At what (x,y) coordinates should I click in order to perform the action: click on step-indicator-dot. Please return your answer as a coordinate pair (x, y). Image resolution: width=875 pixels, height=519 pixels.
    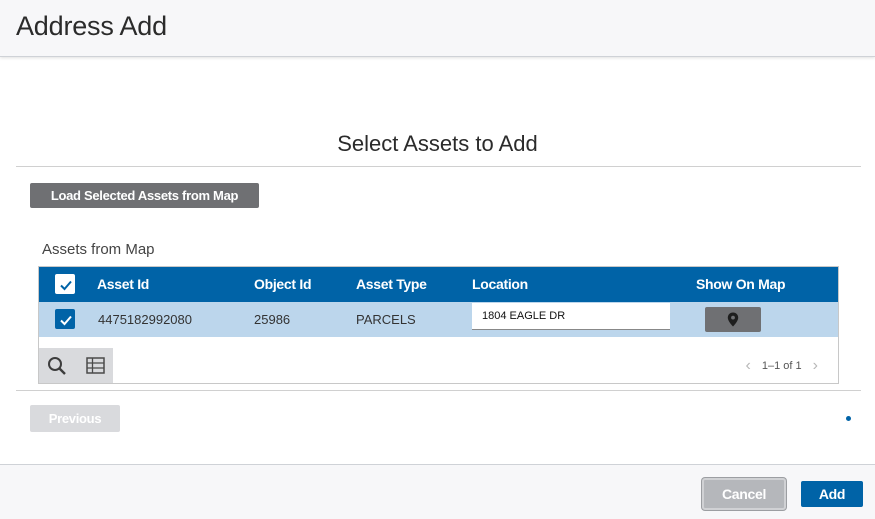
    Looking at the image, I should click on (848, 418).